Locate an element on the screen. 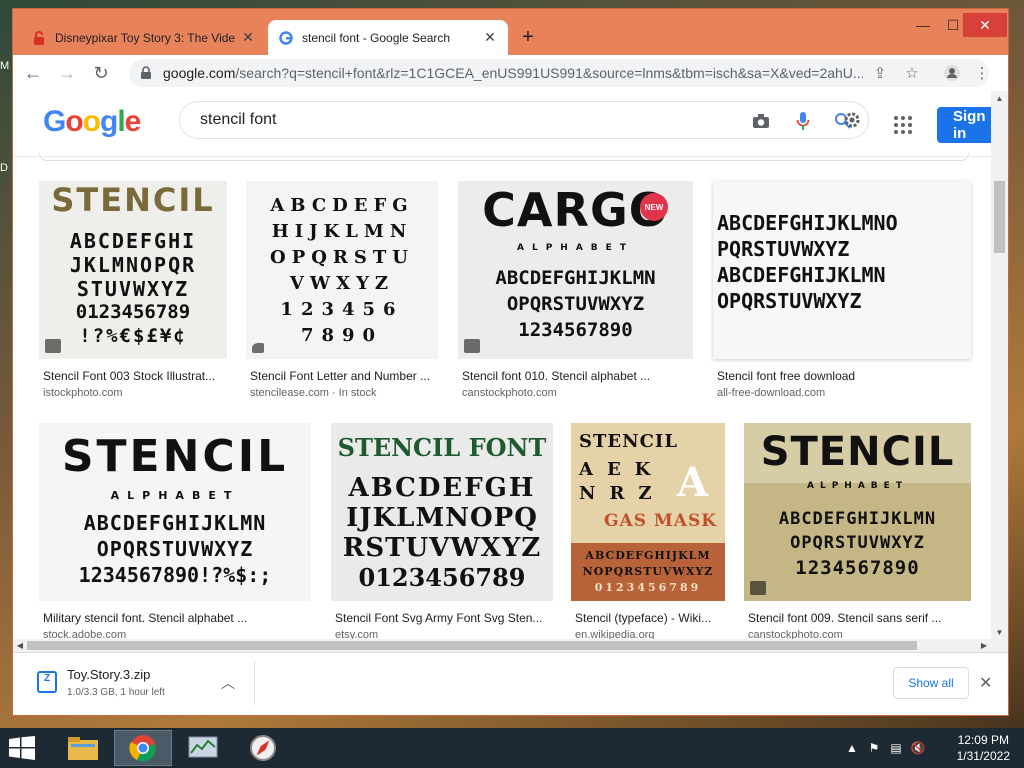  scroll-down-arrow-icon: ▼ is located at coordinates (999, 632).